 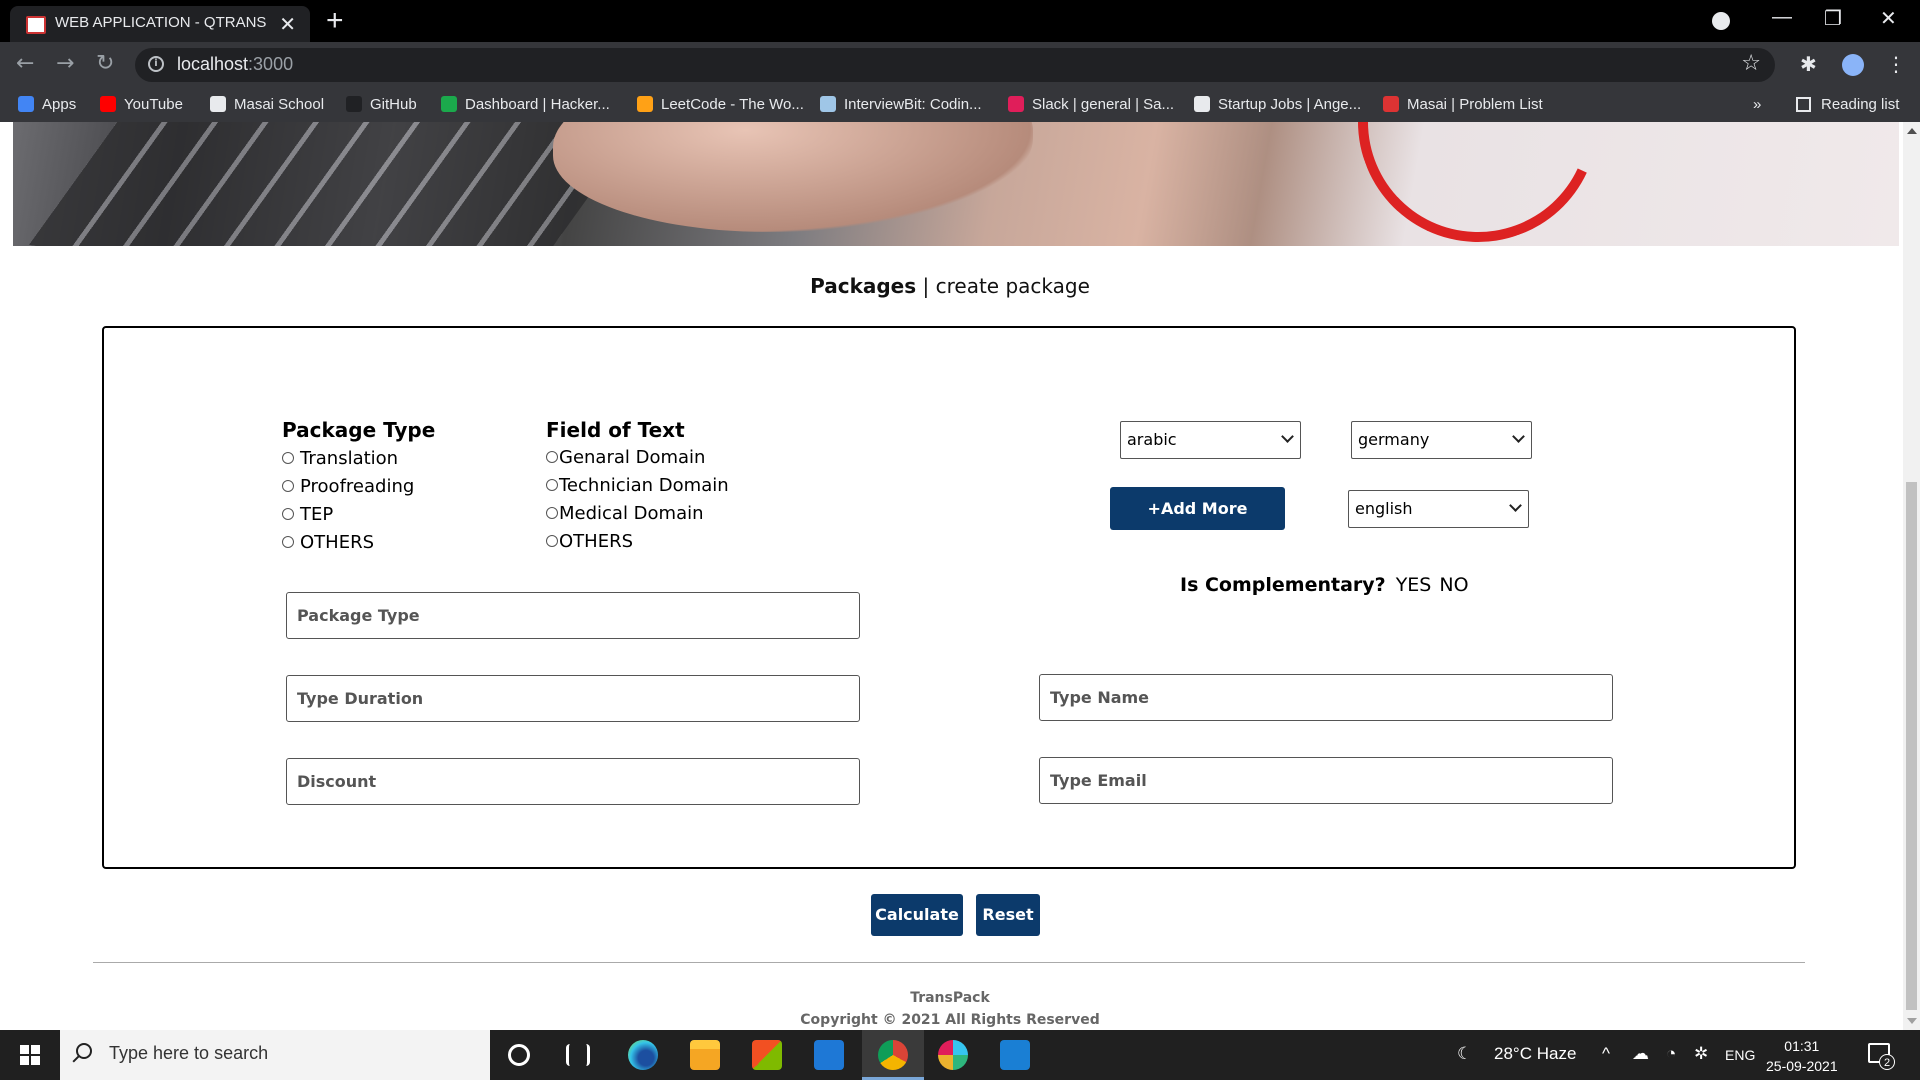 I want to click on network-icon: ◔, so click(x=1671, y=1054).